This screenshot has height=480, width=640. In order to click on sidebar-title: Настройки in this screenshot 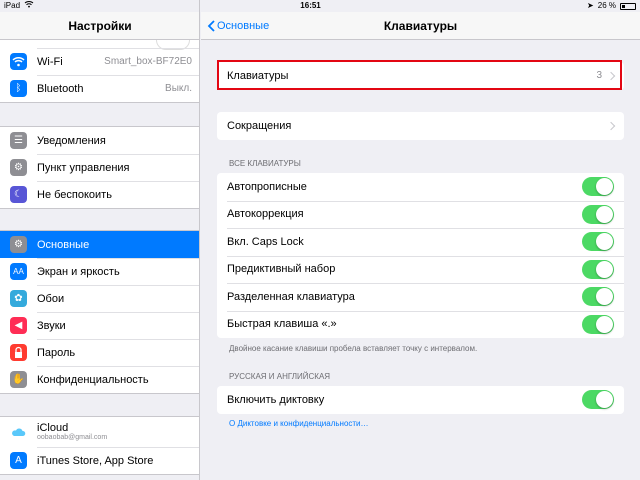, I will do `click(99, 26)`.